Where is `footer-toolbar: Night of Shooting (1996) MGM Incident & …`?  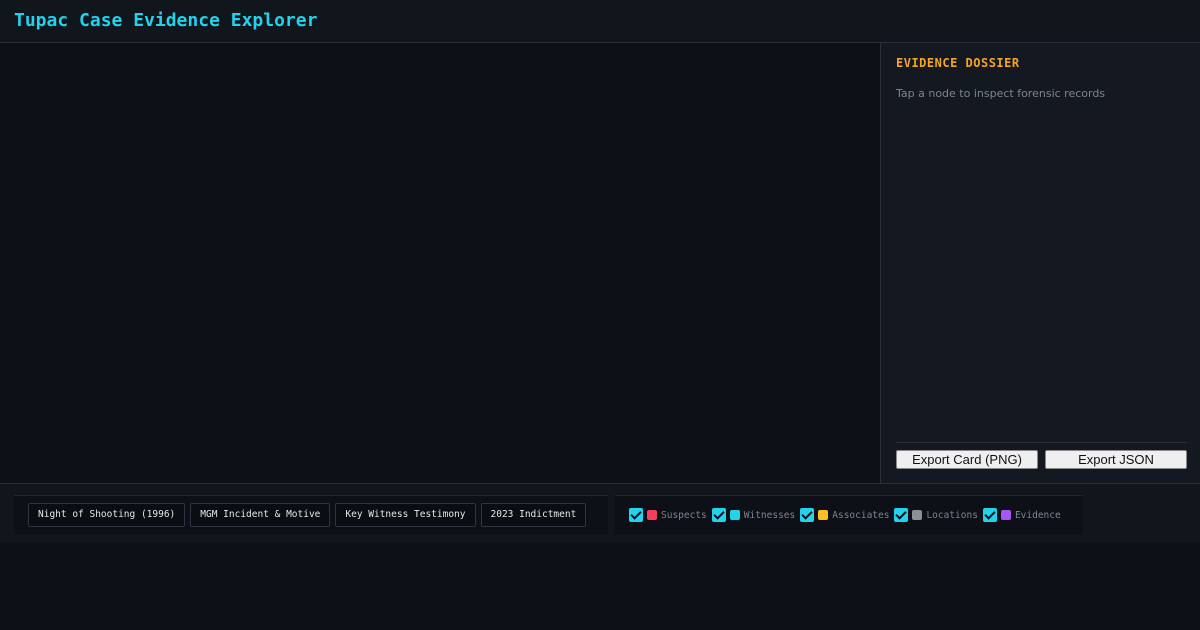 footer-toolbar: Night of Shooting (1996) MGM Incident & … is located at coordinates (600, 513).